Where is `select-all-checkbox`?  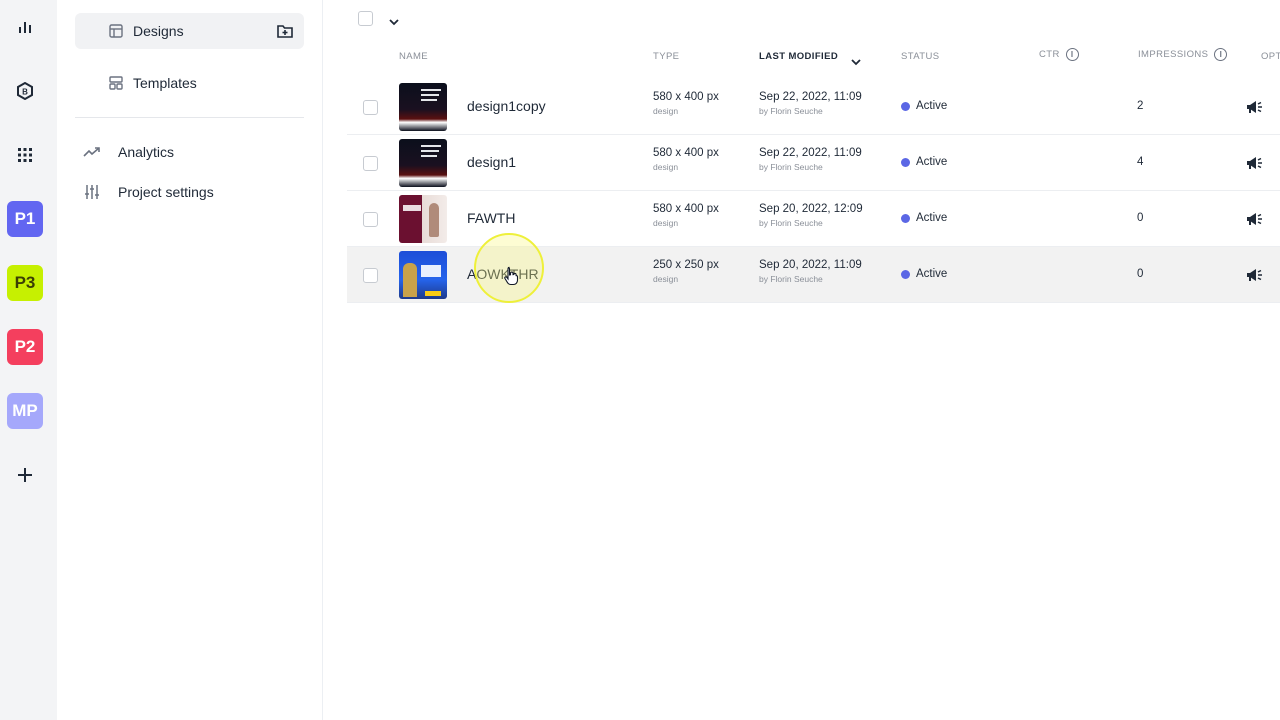 select-all-checkbox is located at coordinates (365, 18).